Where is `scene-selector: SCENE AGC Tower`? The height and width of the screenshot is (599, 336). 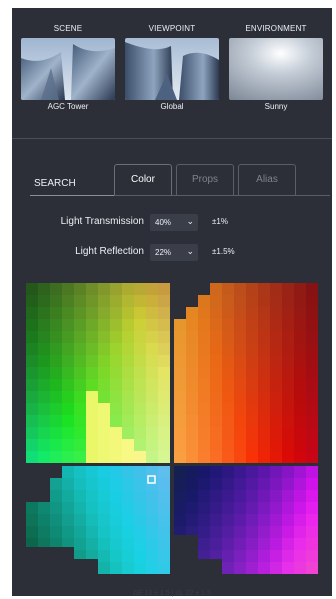
scene-selector: SCENE AGC Tower is located at coordinates (68, 68).